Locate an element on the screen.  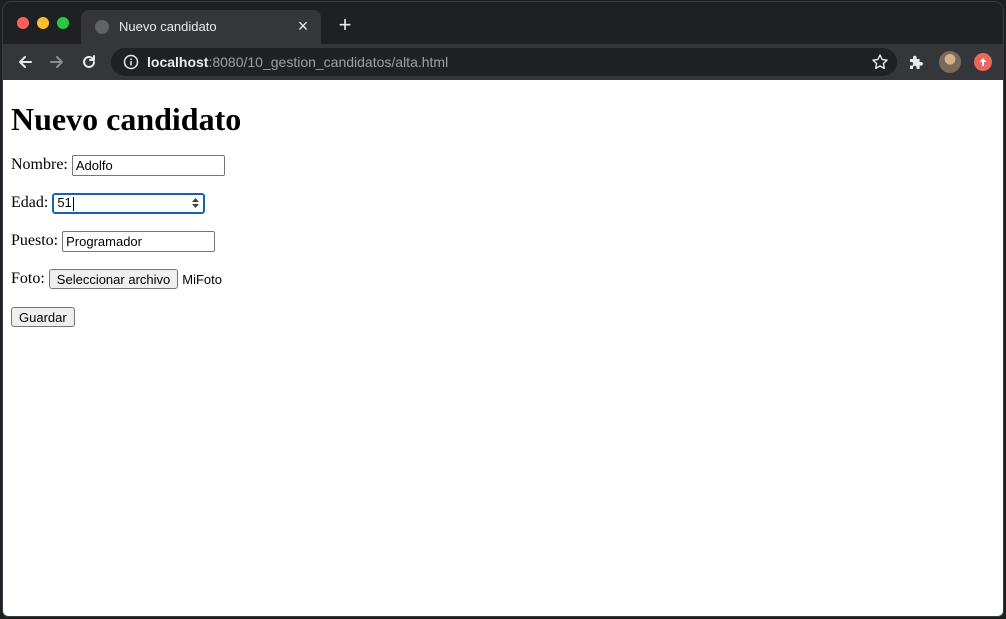
puesto-label: Puesto: is located at coordinates (35, 240).